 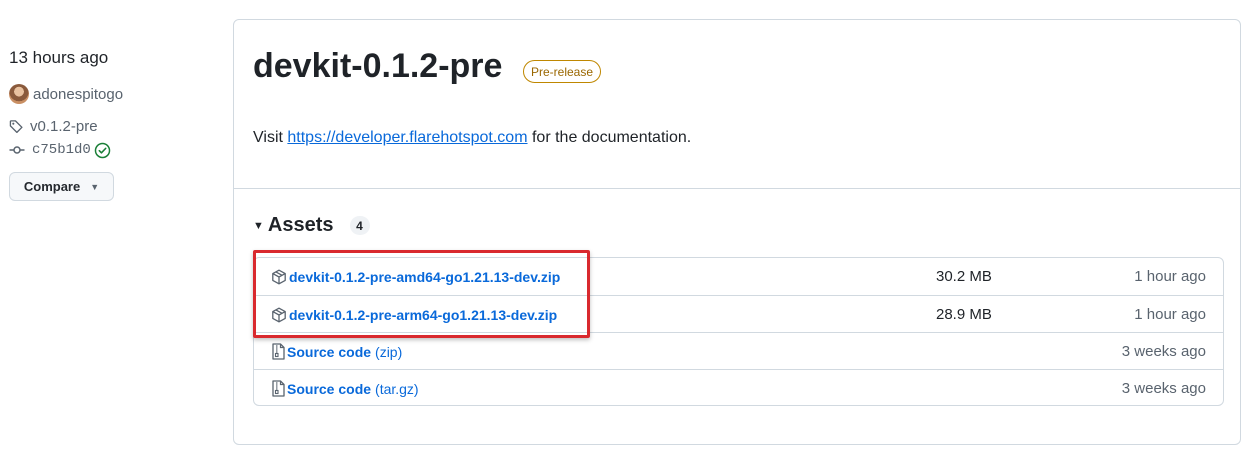 What do you see at coordinates (102, 150) in the screenshot?
I see `check-circle-icon` at bounding box center [102, 150].